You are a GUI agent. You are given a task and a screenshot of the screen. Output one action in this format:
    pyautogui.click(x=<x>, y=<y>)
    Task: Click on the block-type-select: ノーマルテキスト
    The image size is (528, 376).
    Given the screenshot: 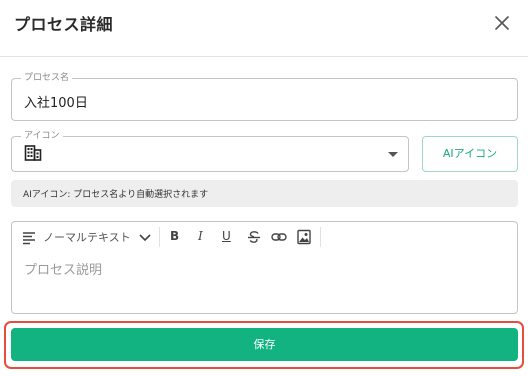 What is the action you would take?
    pyautogui.click(x=87, y=237)
    